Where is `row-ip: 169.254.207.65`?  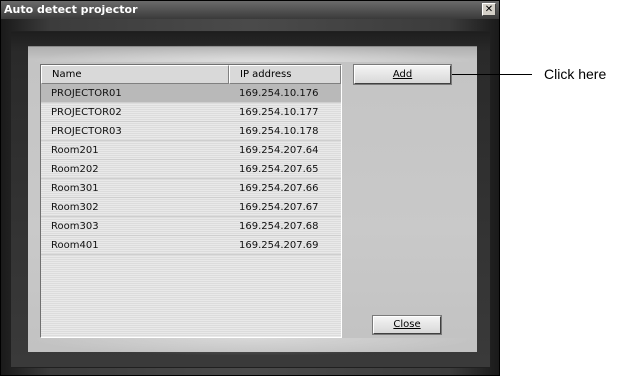
row-ip: 169.254.207.65 is located at coordinates (279, 169).